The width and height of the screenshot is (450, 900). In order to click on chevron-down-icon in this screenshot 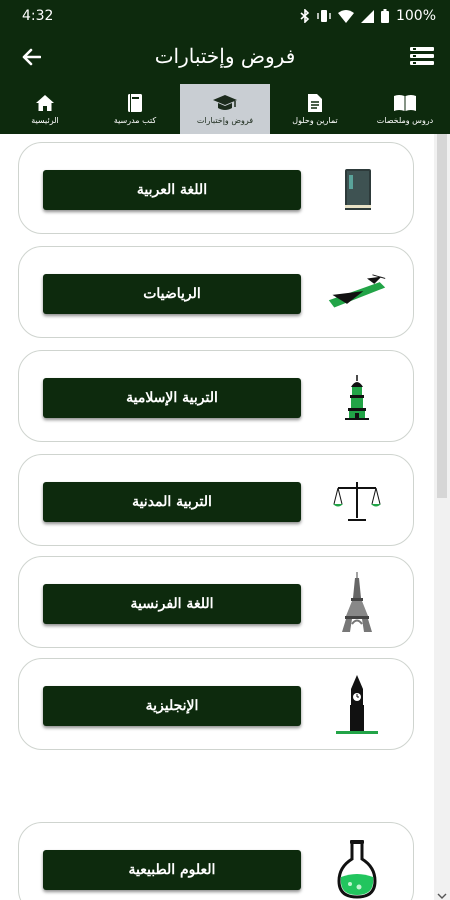, I will do `click(442, 892)`.